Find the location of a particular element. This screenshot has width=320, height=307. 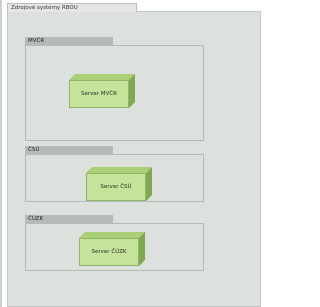

node-server-cuzk-label: Server ČÚZK is located at coordinates (109, 252).